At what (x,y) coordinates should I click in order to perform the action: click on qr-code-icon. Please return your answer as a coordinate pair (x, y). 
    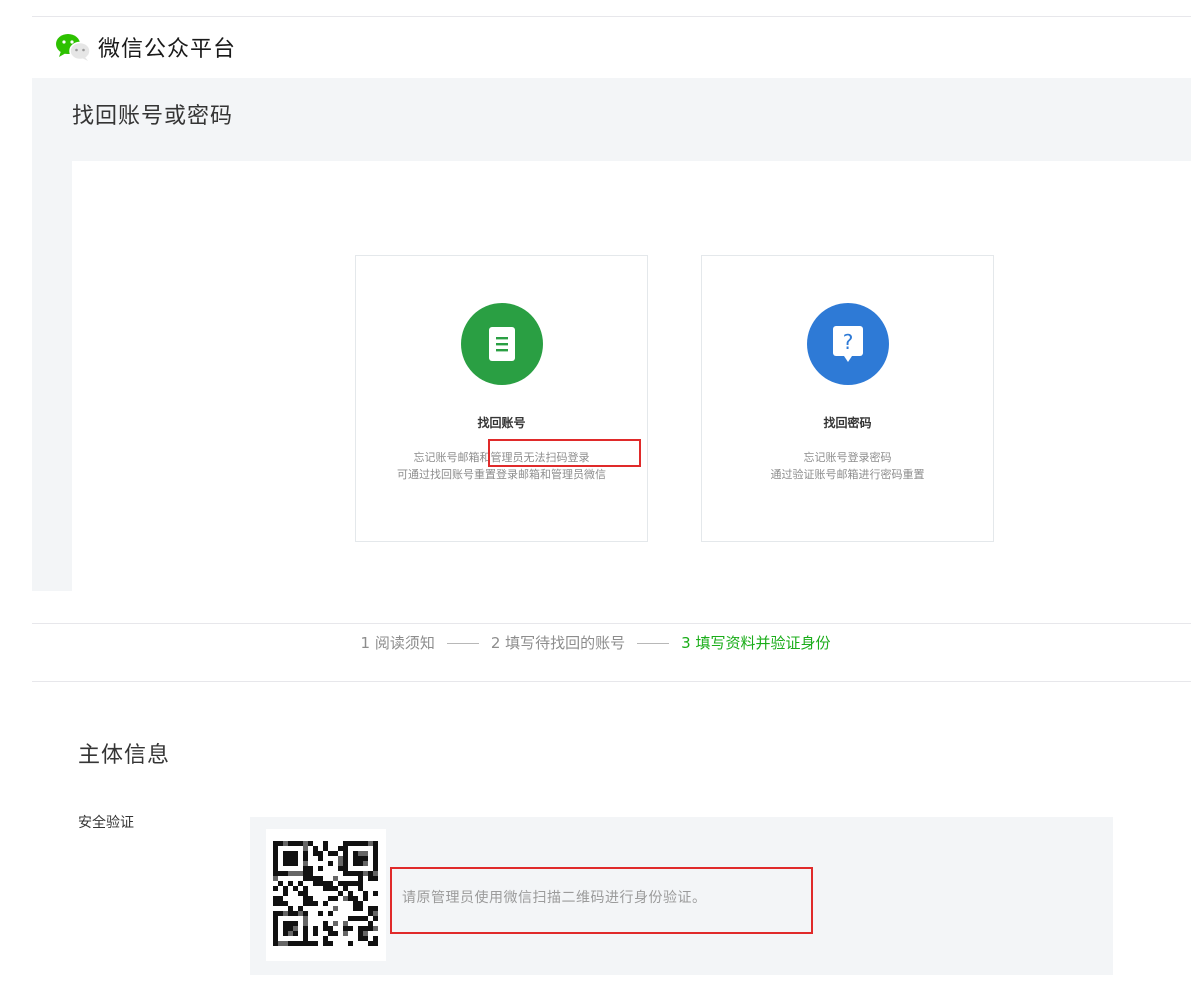
    Looking at the image, I should click on (326, 895).